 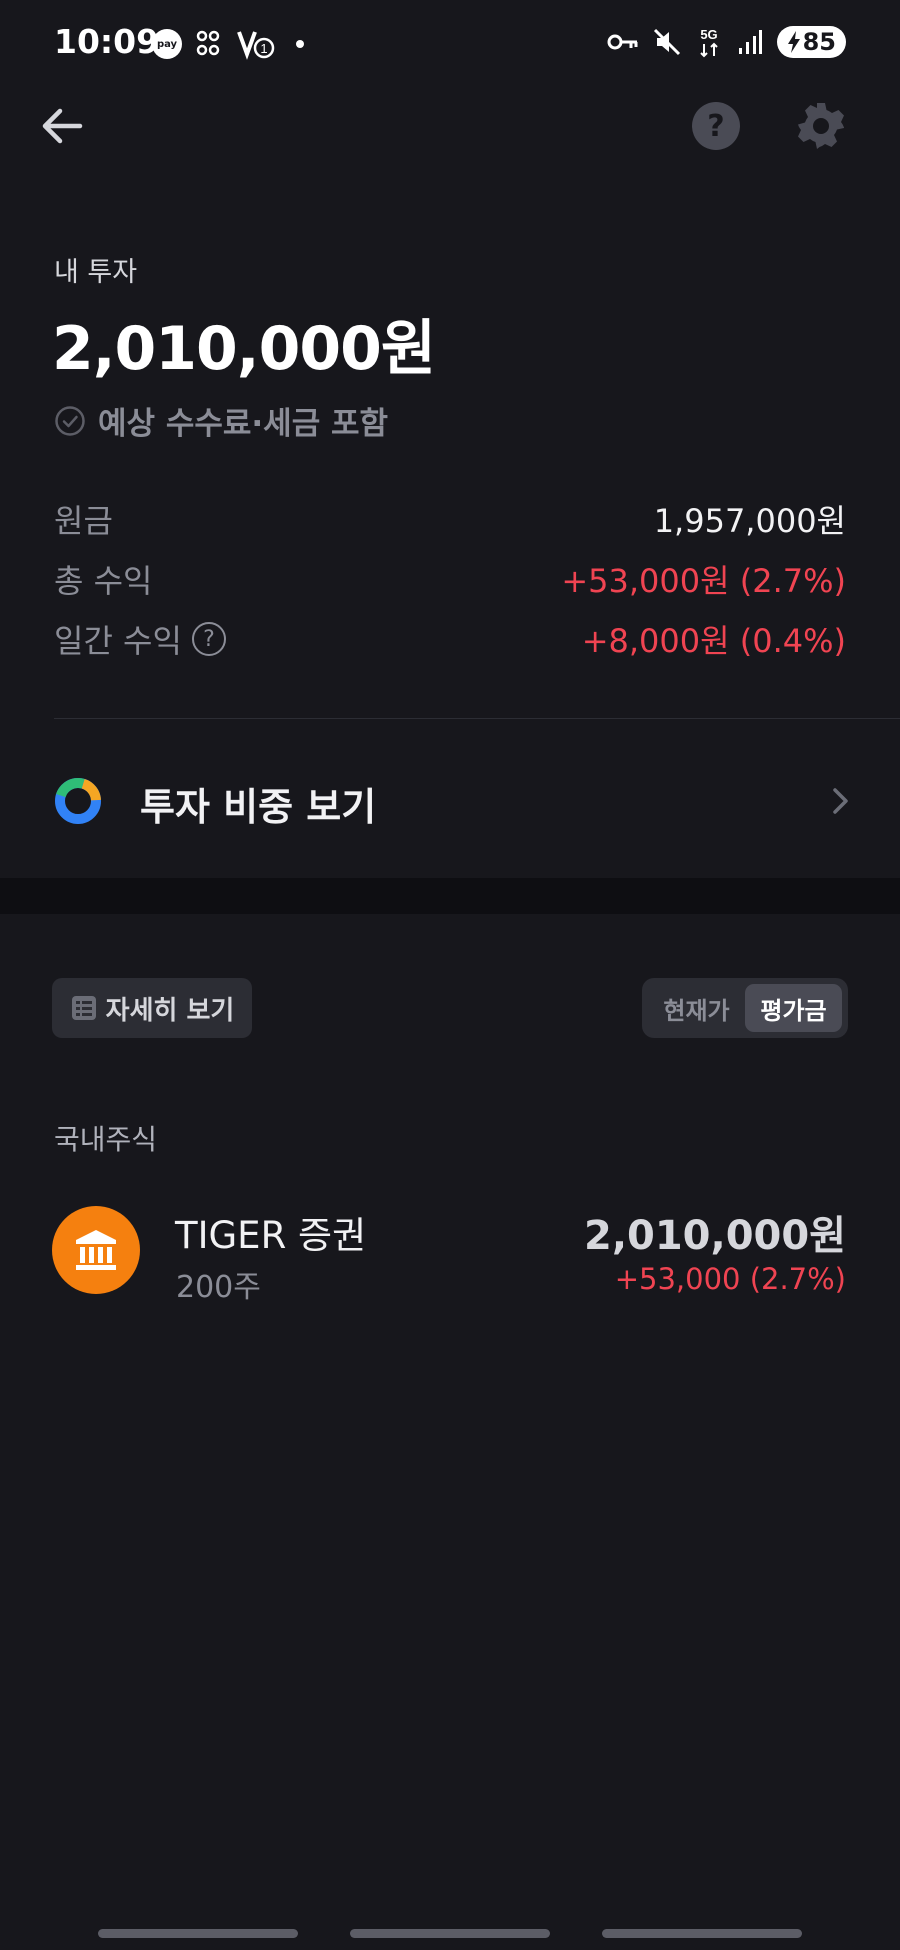 I want to click on list-icon, so click(x=83, y=1008).